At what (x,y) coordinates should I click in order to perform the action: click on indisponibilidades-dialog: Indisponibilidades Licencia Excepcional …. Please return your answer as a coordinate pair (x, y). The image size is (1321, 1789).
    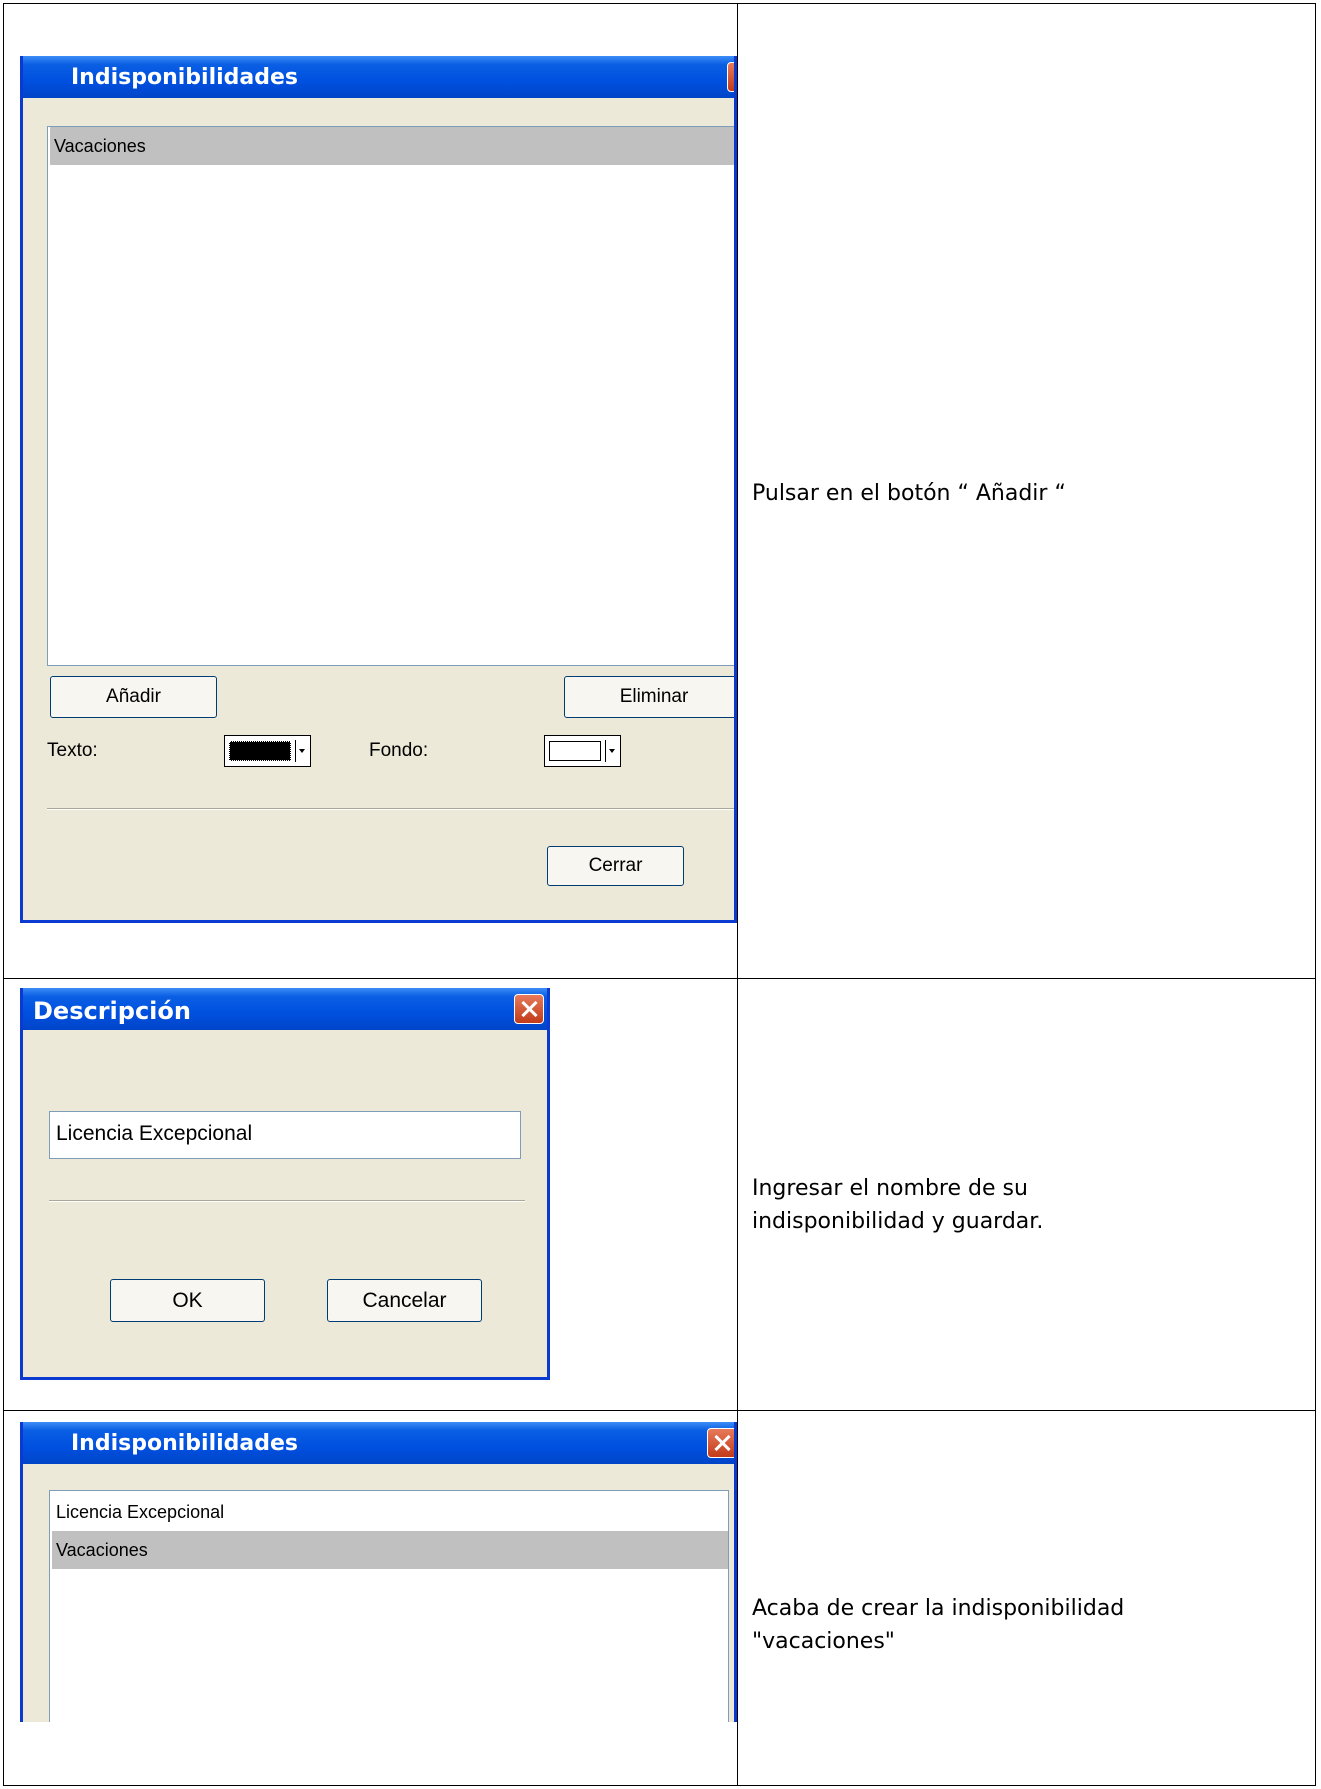
    Looking at the image, I should click on (378, 1572).